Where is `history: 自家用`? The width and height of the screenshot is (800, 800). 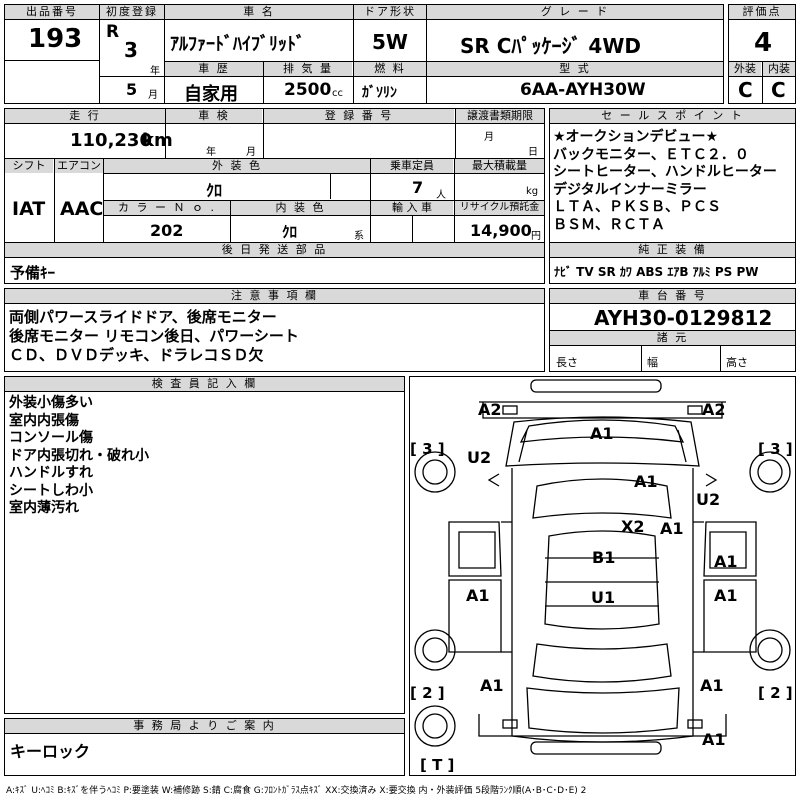
history: 自家用 is located at coordinates (211, 94).